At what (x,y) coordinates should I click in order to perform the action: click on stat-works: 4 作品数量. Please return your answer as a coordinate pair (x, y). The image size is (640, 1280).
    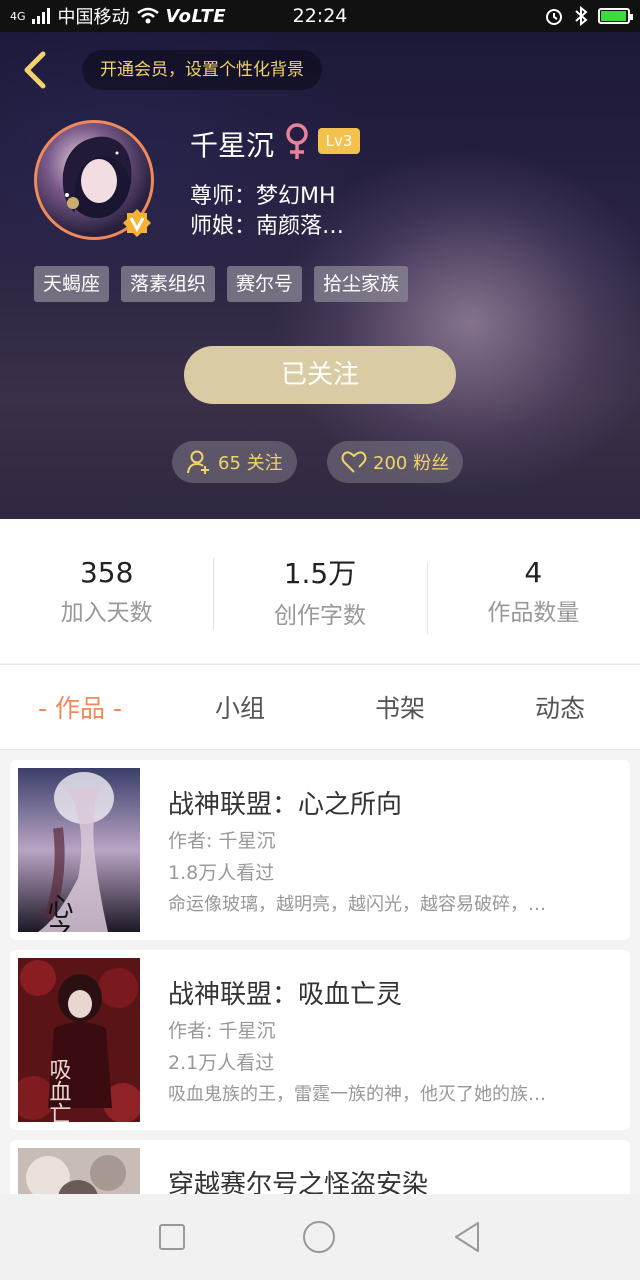
    Looking at the image, I should click on (533, 594).